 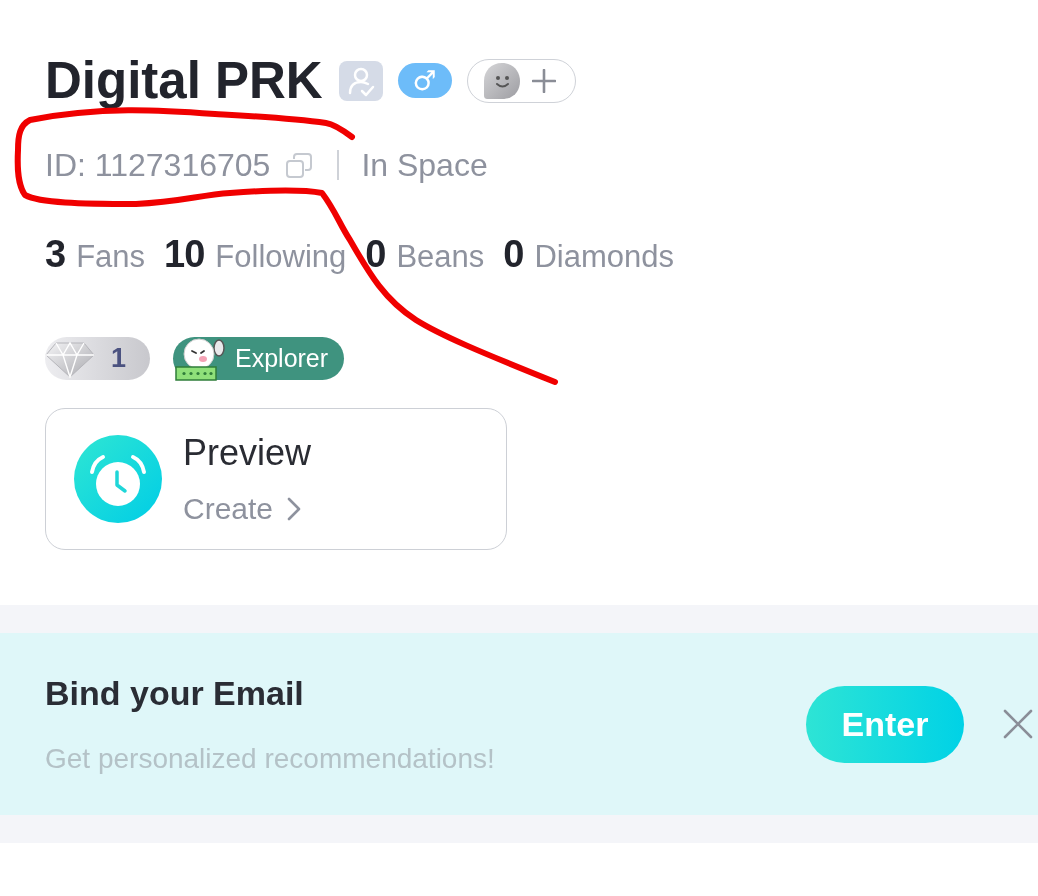 What do you see at coordinates (276, 479) in the screenshot?
I see `preview-card: Preview Create` at bounding box center [276, 479].